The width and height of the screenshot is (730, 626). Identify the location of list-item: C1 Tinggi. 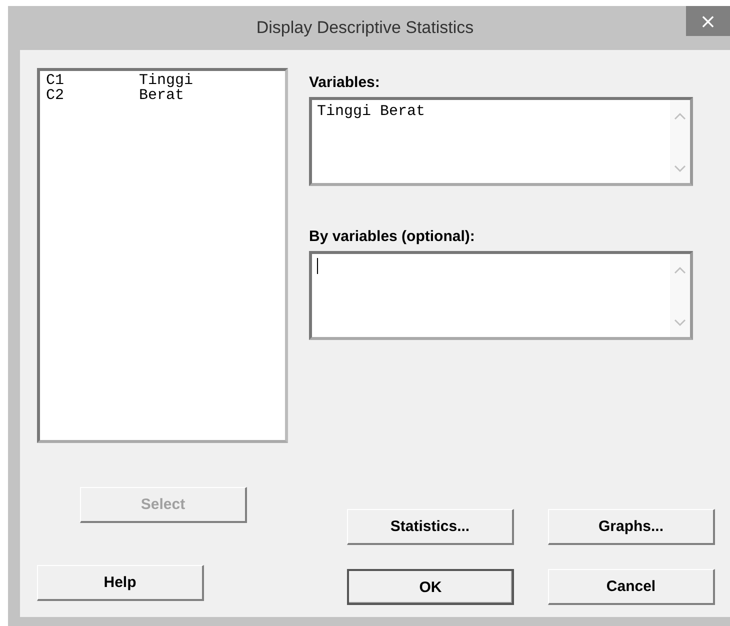
(162, 80).